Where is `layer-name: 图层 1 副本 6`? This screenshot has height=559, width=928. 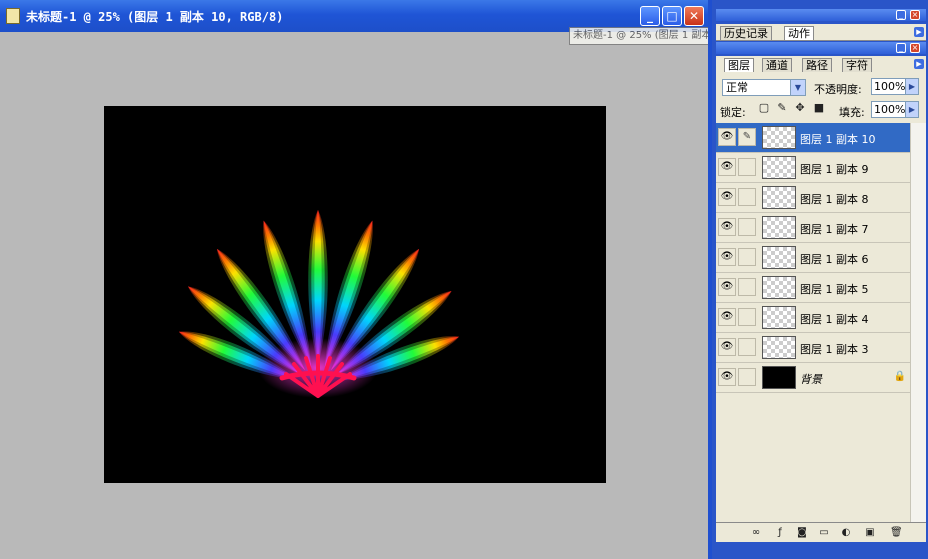 layer-name: 图层 1 副本 6 is located at coordinates (834, 259).